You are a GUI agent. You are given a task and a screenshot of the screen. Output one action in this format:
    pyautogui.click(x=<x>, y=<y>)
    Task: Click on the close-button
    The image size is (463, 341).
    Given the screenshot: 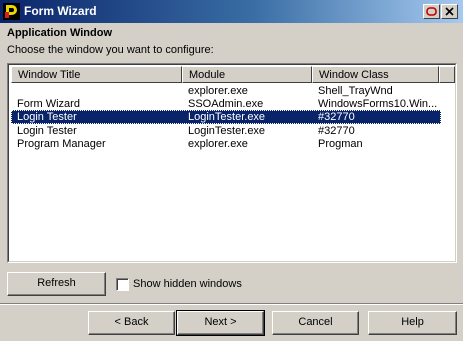 What is the action you would take?
    pyautogui.click(x=449, y=11)
    